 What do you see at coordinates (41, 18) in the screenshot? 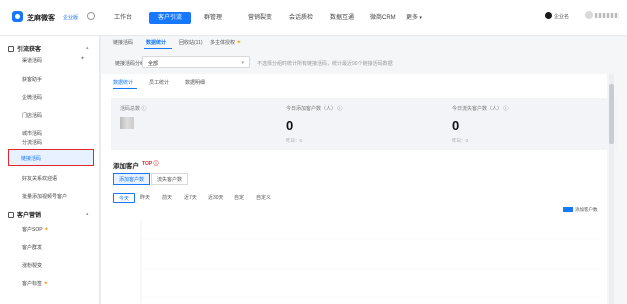
I see `brand-name: 芝麻微客` at bounding box center [41, 18].